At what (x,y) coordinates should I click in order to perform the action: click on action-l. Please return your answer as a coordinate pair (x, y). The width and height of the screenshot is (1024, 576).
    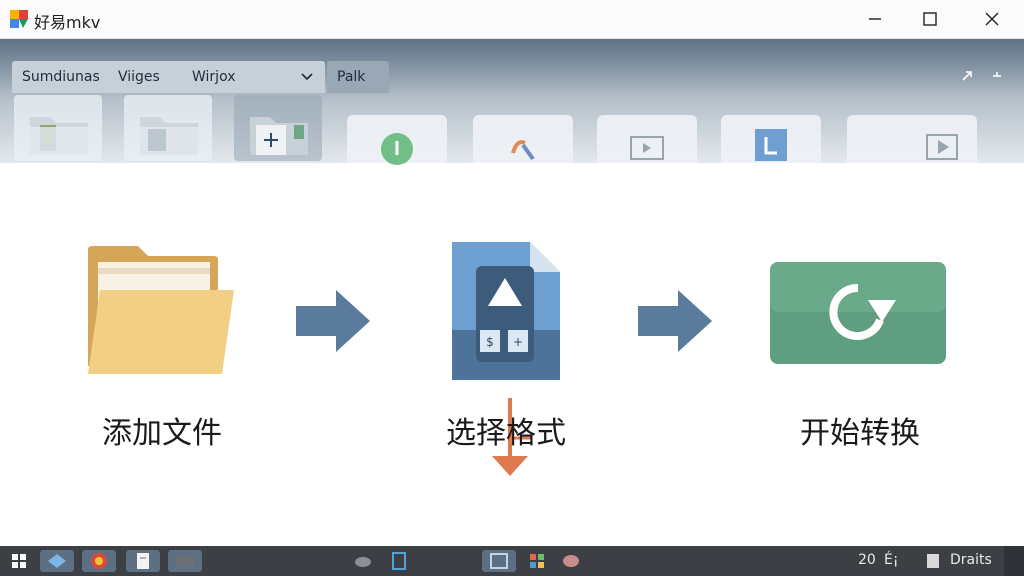
    Looking at the image, I should click on (771, 139).